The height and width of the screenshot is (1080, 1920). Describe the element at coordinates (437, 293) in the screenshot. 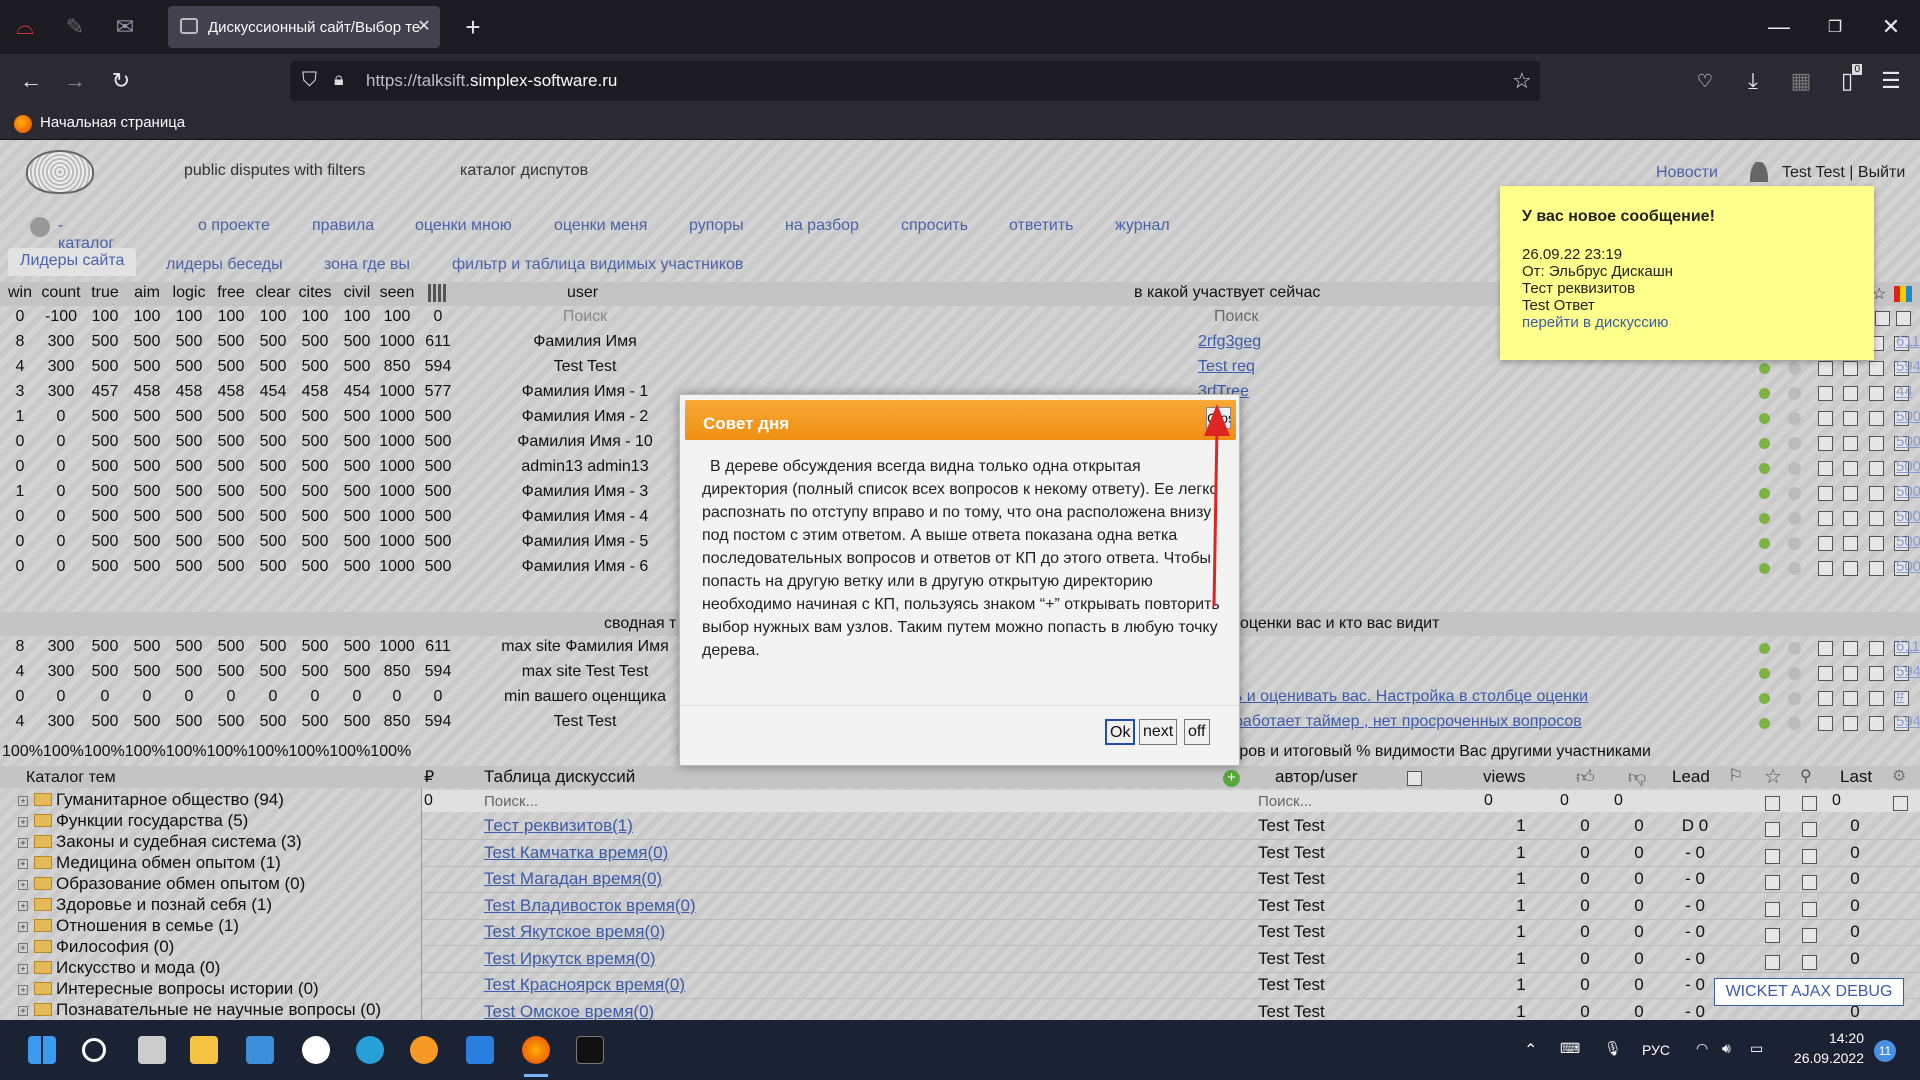

I see `chart-icon` at that location.